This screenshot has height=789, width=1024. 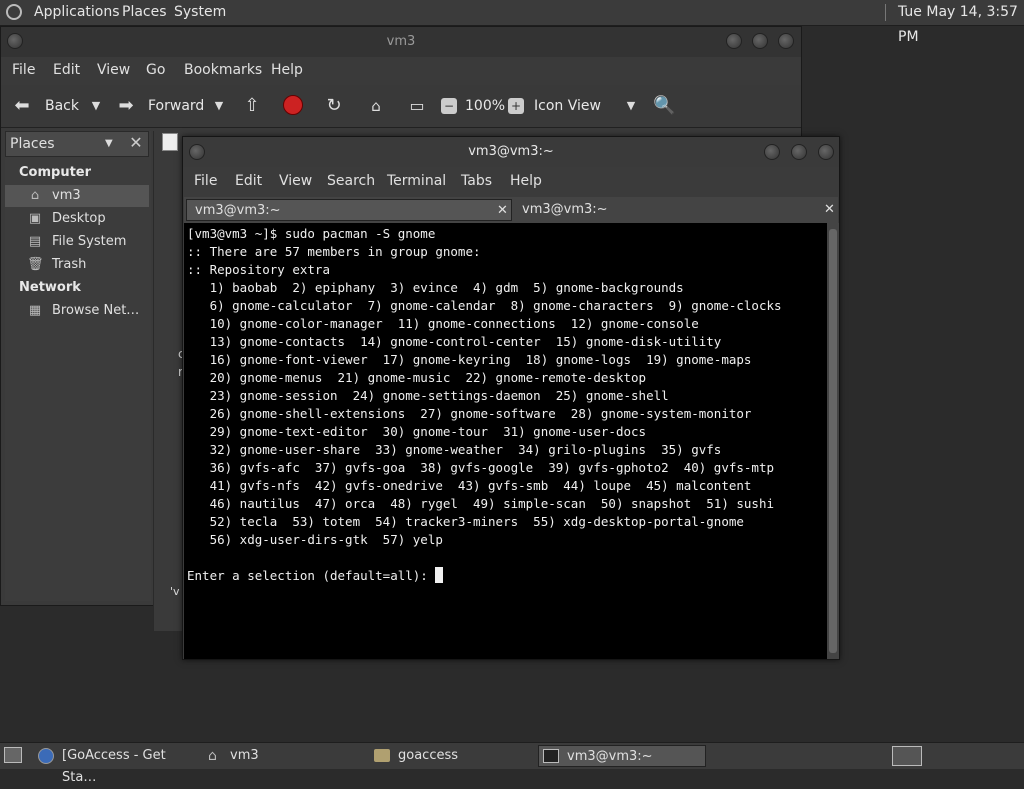 I want to click on terminal-tab-1: vm3@vm3:~ ✕, so click(x=349, y=210).